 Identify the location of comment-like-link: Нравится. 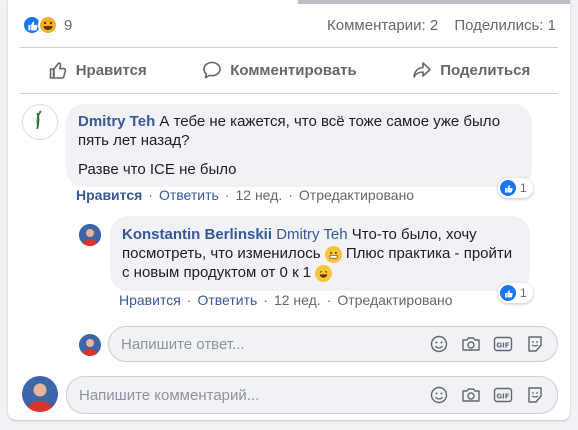
(109, 195).